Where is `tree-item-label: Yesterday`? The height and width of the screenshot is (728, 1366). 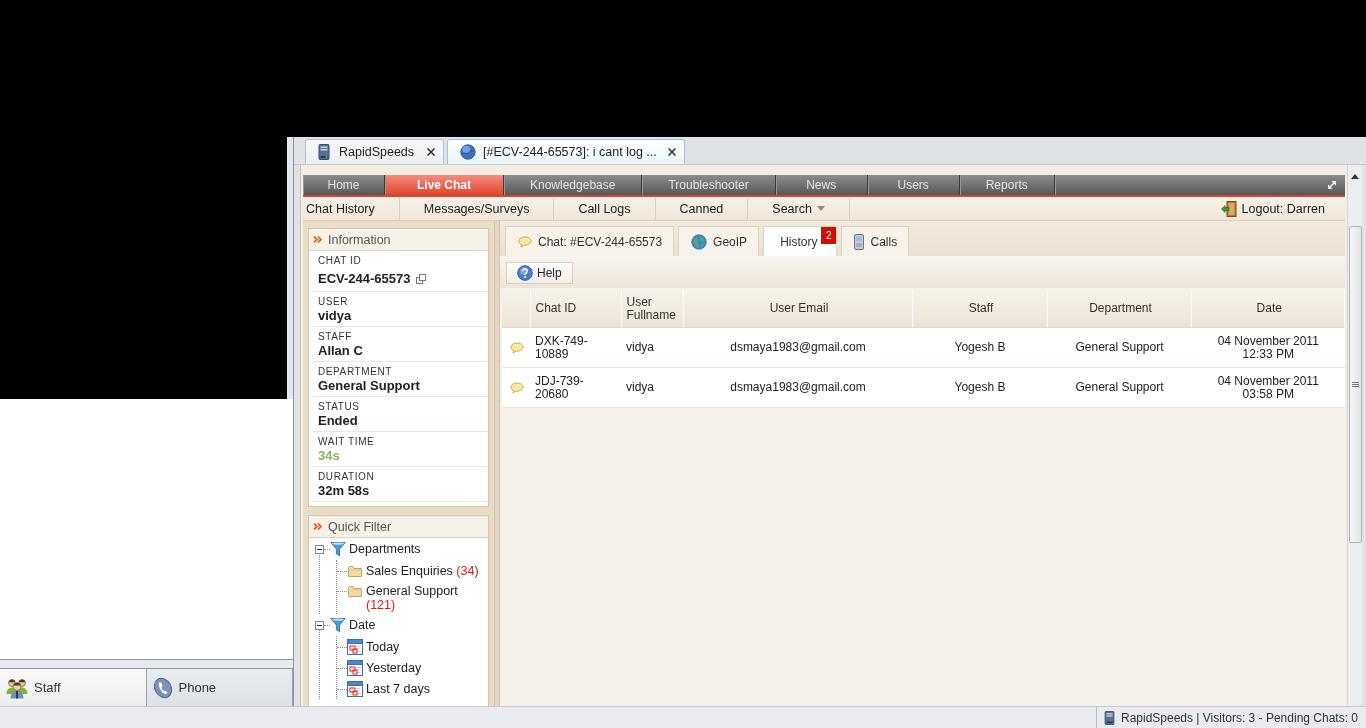 tree-item-label: Yesterday is located at coordinates (394, 667).